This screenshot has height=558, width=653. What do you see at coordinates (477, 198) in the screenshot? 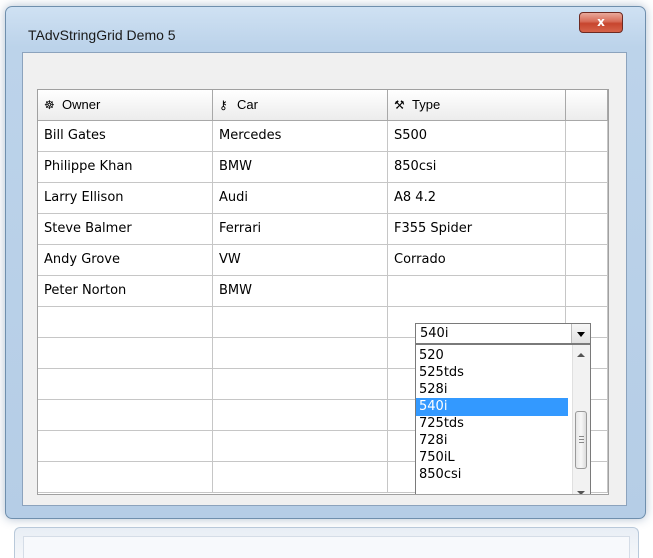
I see `grid-cell: A8 4.2` at bounding box center [477, 198].